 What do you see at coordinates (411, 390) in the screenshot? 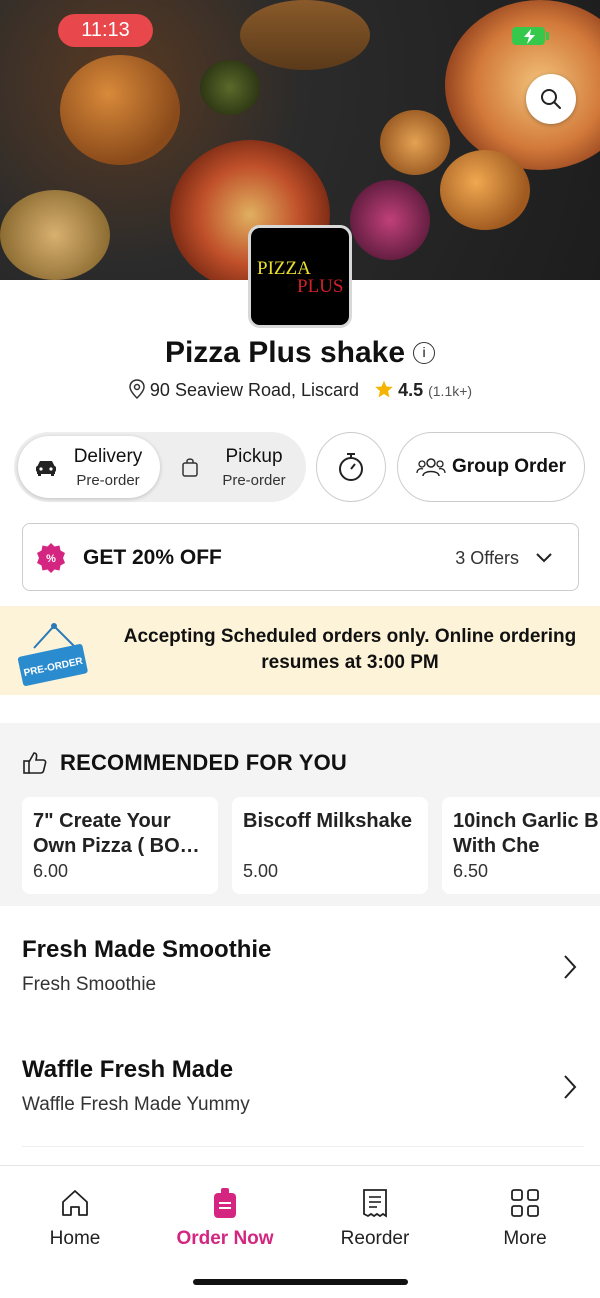
I see `store-rating: 4.5` at bounding box center [411, 390].